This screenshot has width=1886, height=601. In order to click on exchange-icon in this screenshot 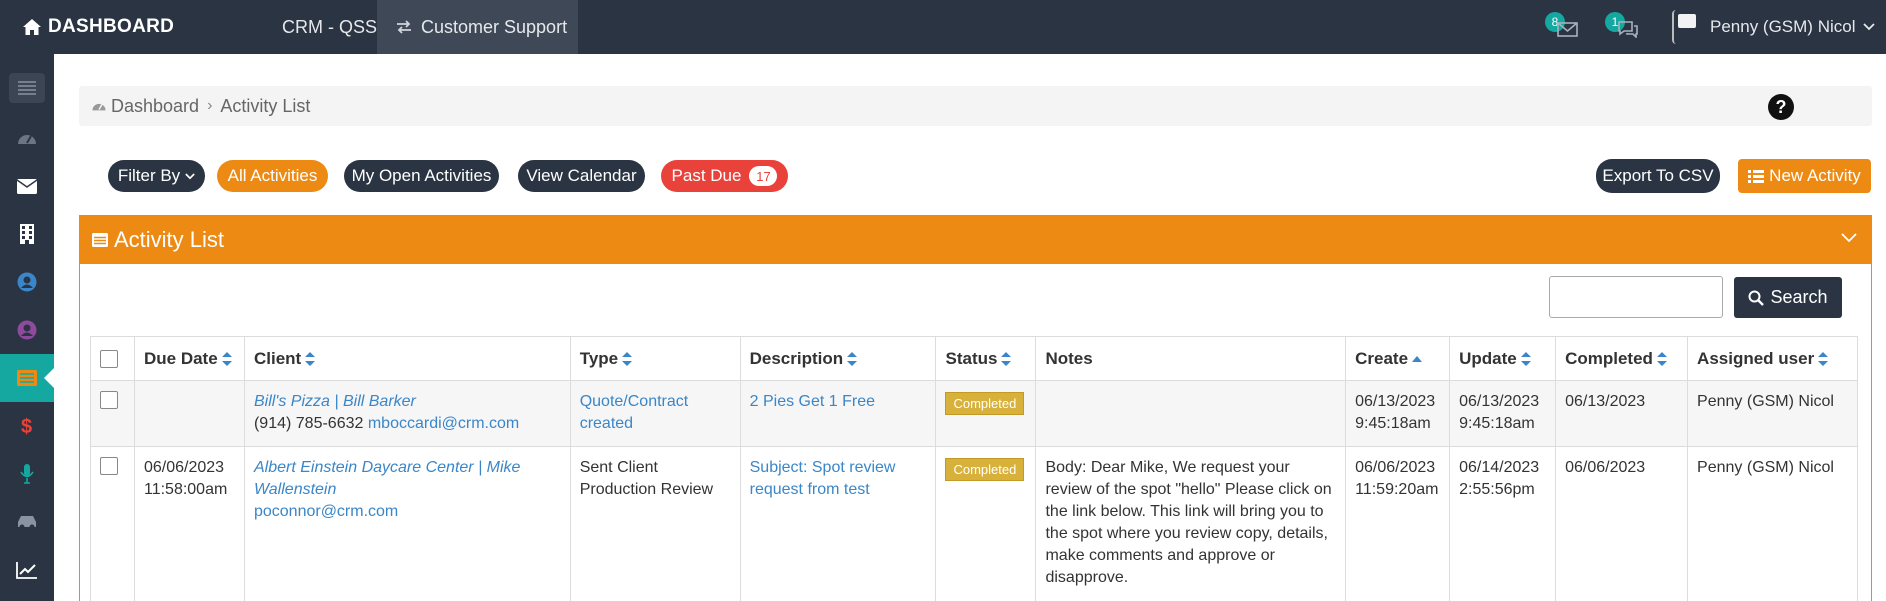, I will do `click(404, 27)`.